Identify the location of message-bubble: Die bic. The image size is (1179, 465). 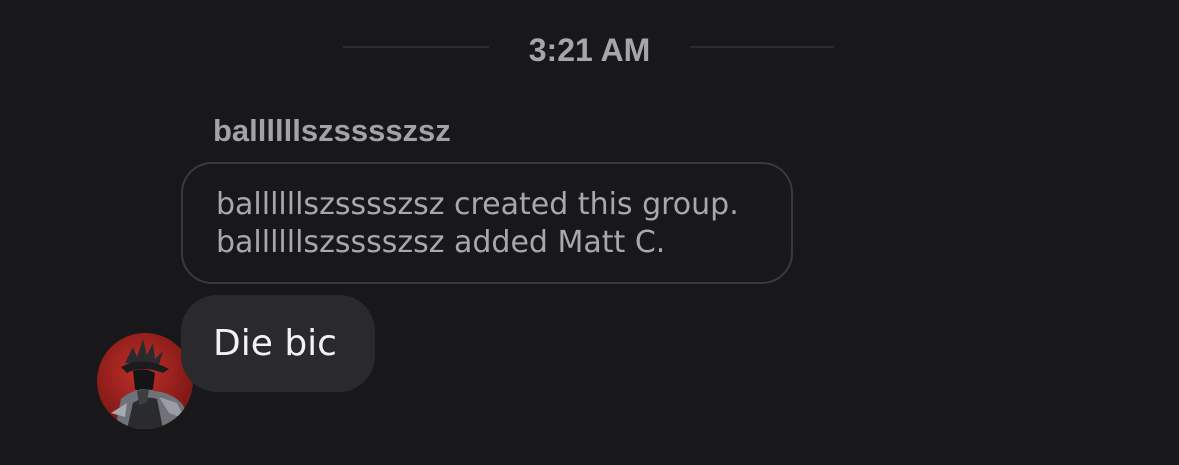
(278, 343).